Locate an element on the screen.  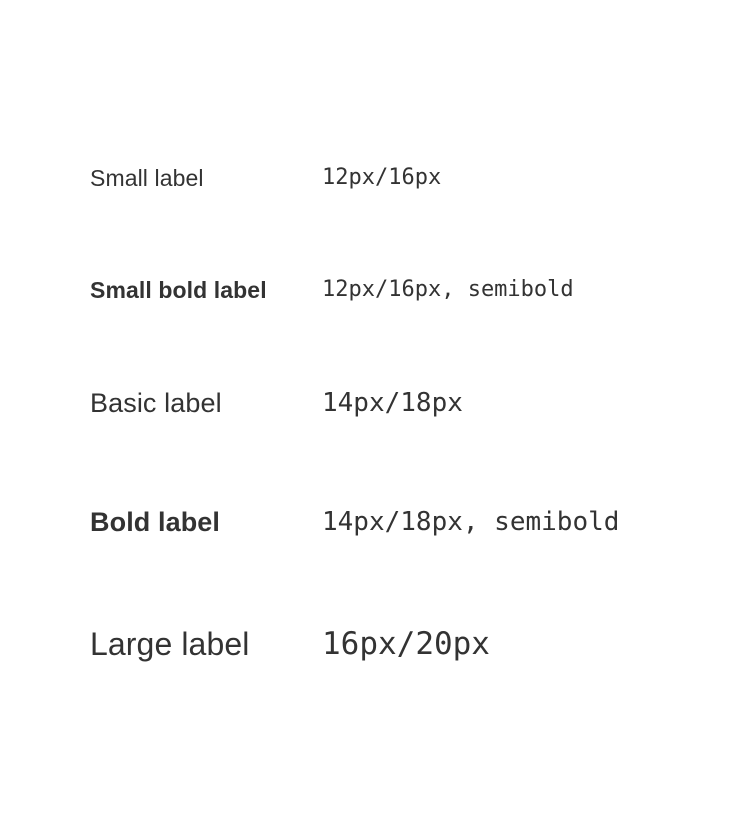
spec-text-small-bold: 12px/16px, semibold is located at coordinates (448, 289).